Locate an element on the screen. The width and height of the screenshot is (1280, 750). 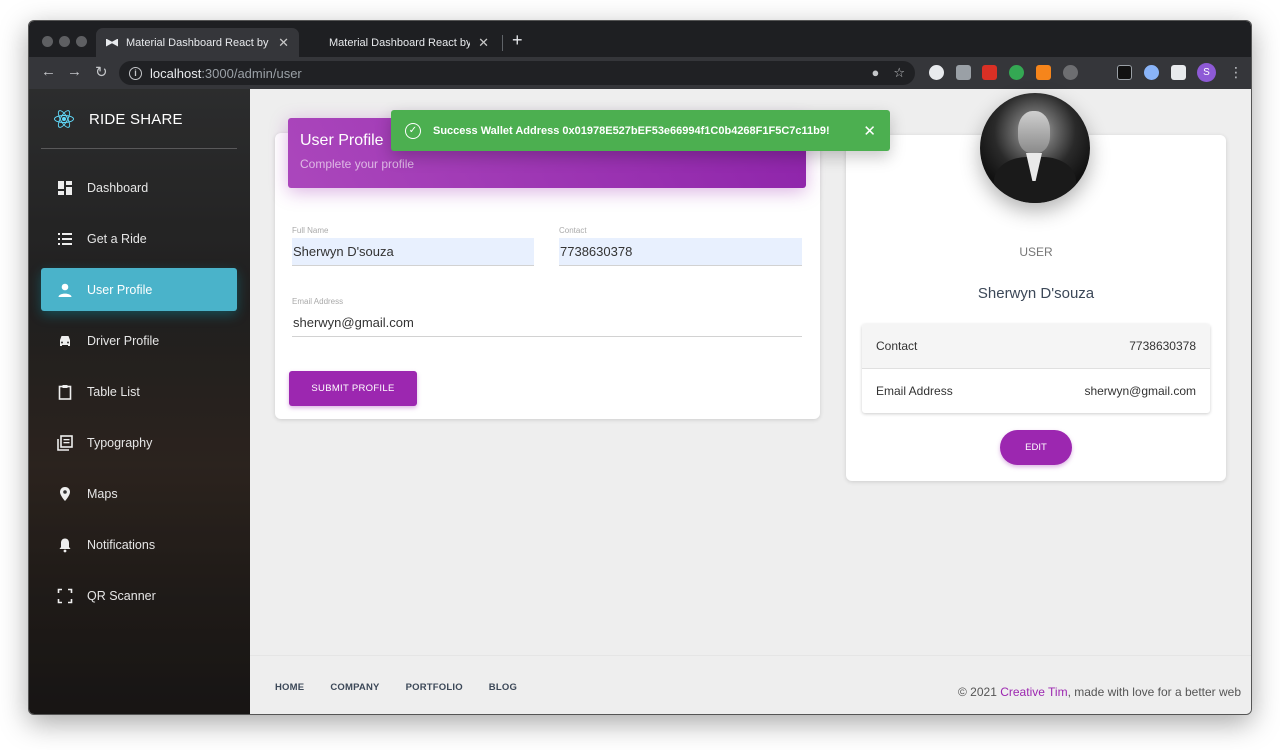
profile-avatar: S is located at coordinates (1206, 72).